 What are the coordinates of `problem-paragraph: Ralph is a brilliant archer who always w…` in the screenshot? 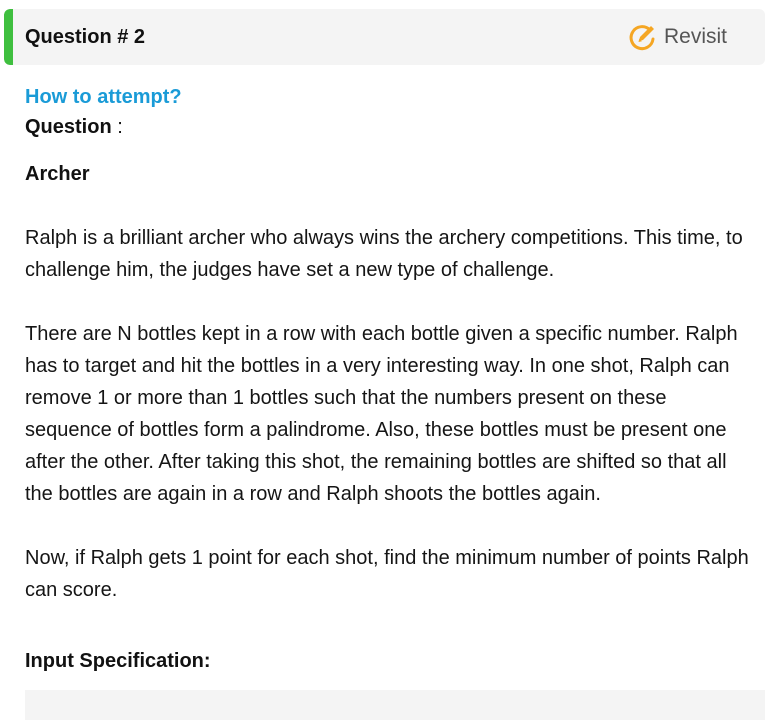 It's located at (384, 254).